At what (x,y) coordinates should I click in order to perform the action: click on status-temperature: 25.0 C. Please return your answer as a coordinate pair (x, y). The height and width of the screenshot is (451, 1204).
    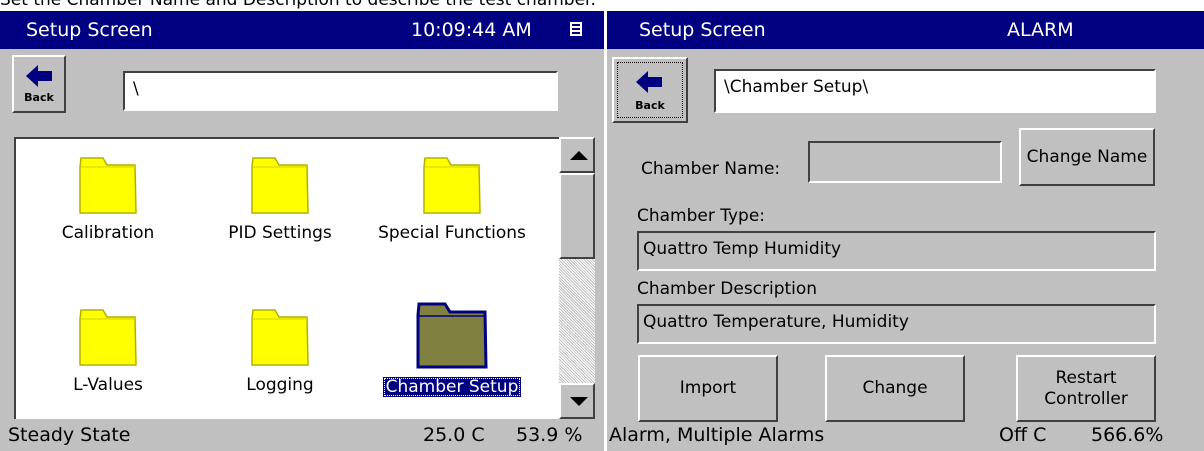
    Looking at the image, I should click on (454, 435).